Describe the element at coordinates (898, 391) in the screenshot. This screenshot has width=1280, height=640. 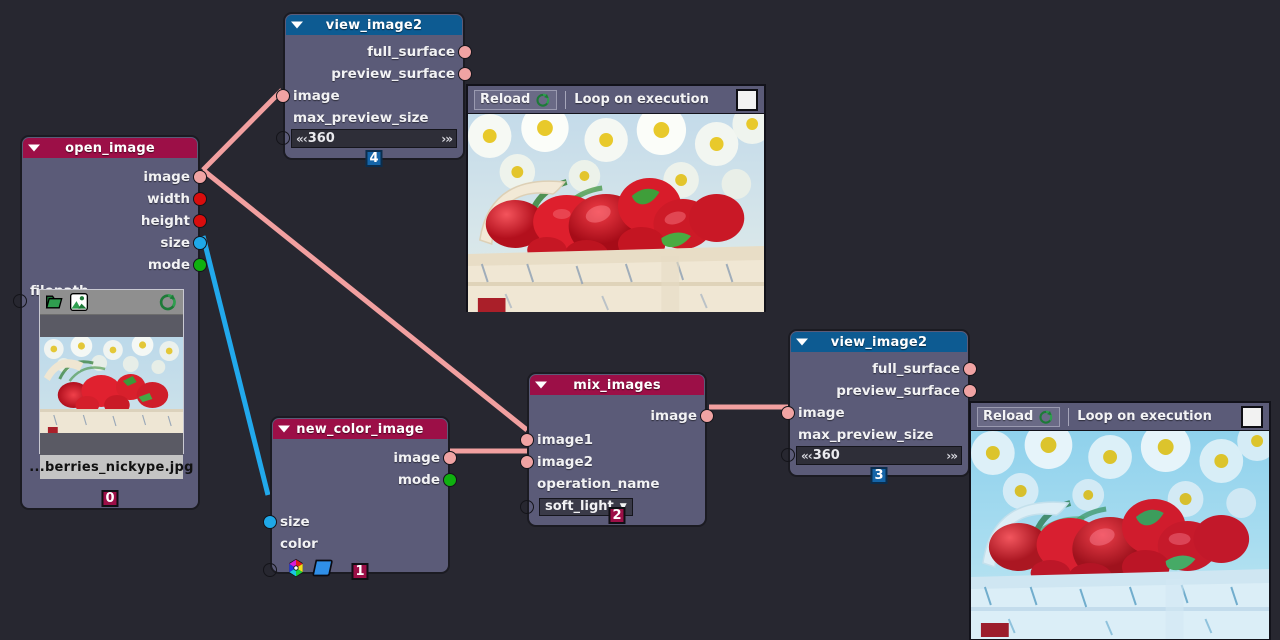
I see `output-label: preview_surface` at that location.